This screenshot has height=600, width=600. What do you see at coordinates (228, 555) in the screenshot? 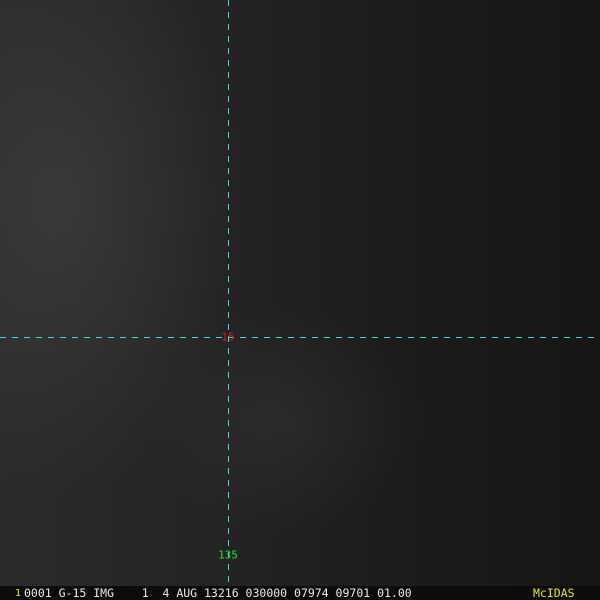
I see `longitude-label: 135` at bounding box center [228, 555].